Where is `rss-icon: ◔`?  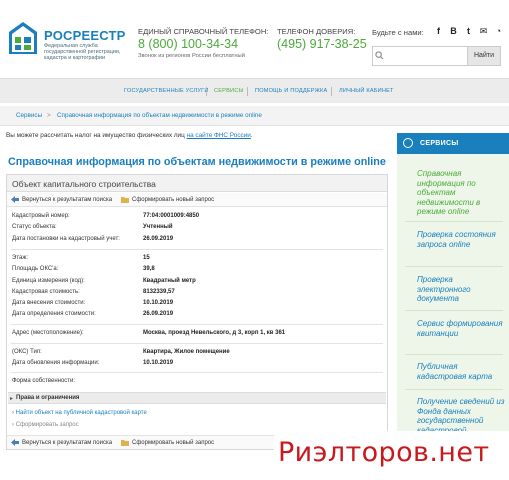
rss-icon: ◔ is located at coordinates (498, 31).